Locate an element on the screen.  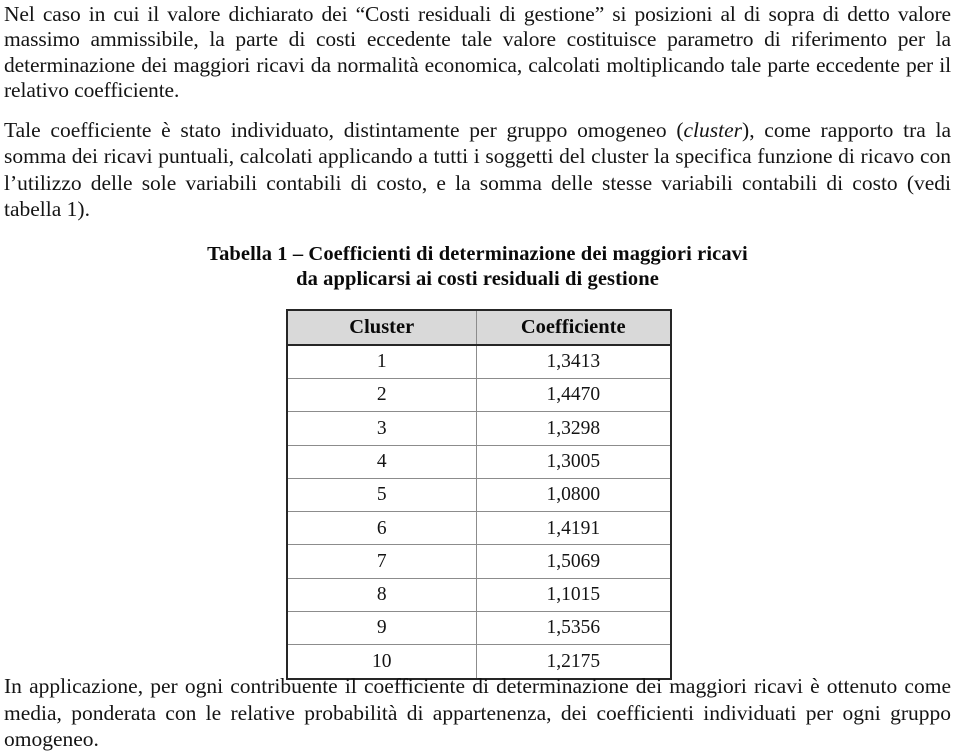
cell-coefficiente: 1,5069 is located at coordinates (573, 561).